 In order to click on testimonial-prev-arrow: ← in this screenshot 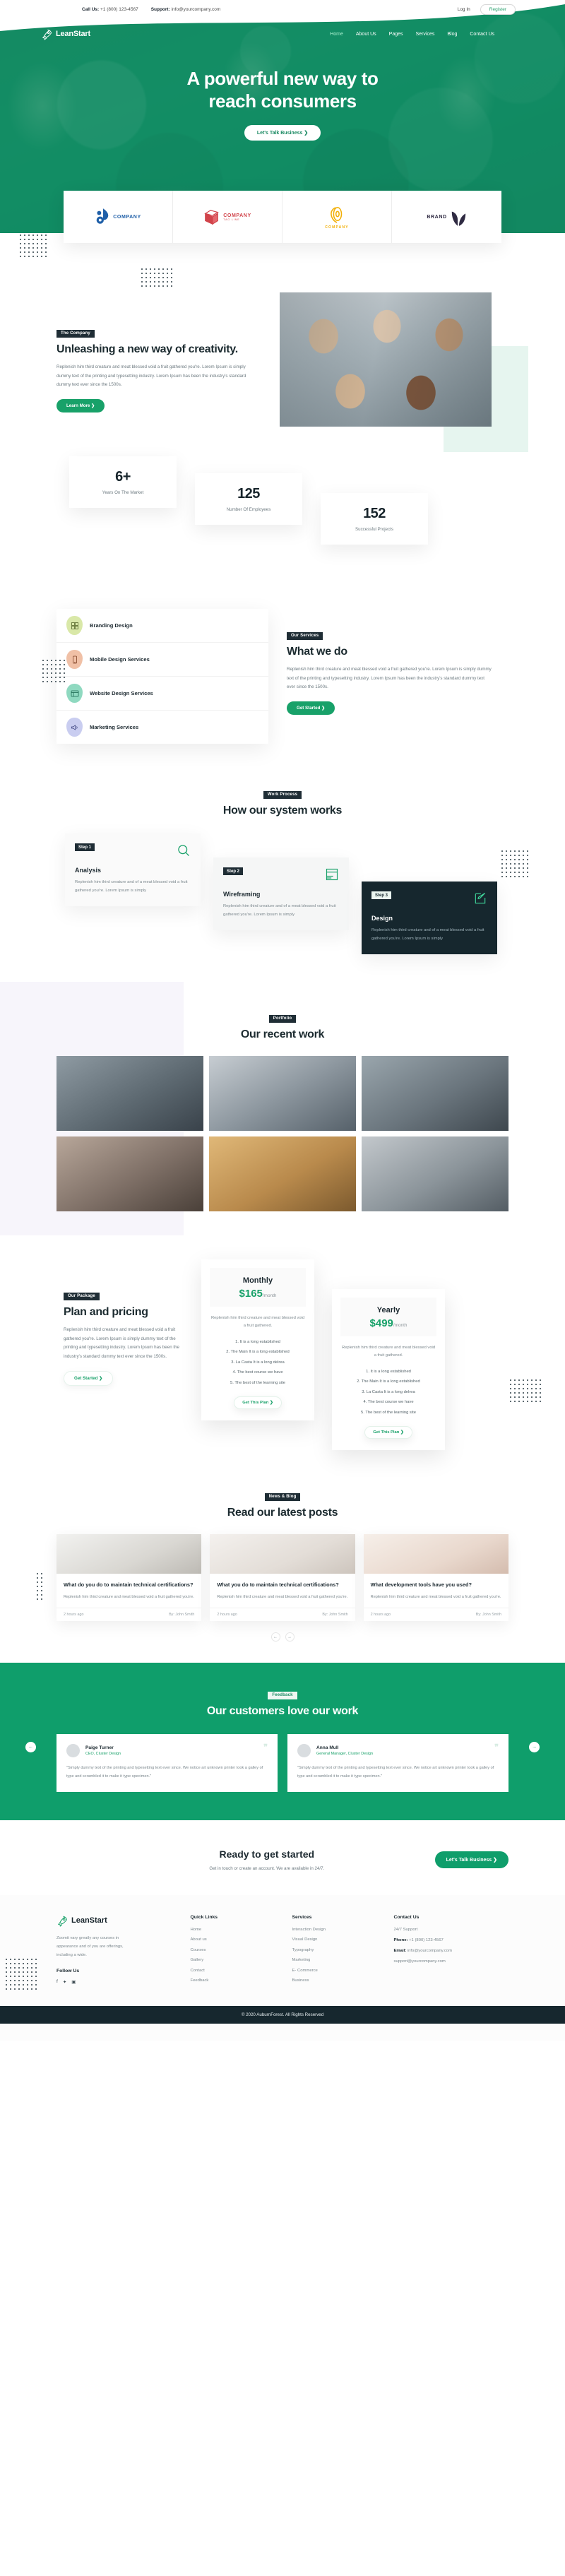, I will do `click(30, 1746)`.